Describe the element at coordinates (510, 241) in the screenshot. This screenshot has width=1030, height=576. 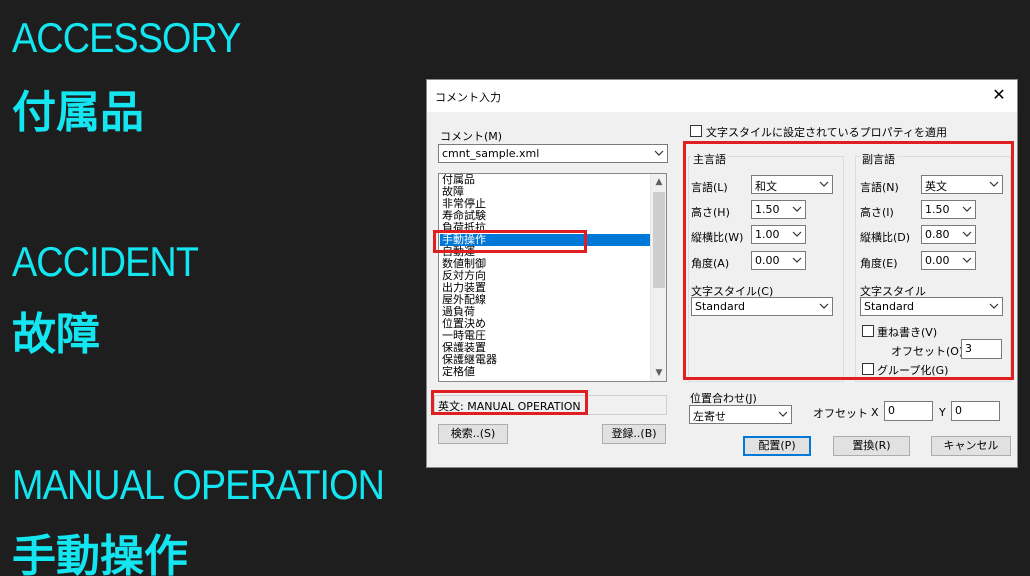
I see `highlight-selected-item` at that location.